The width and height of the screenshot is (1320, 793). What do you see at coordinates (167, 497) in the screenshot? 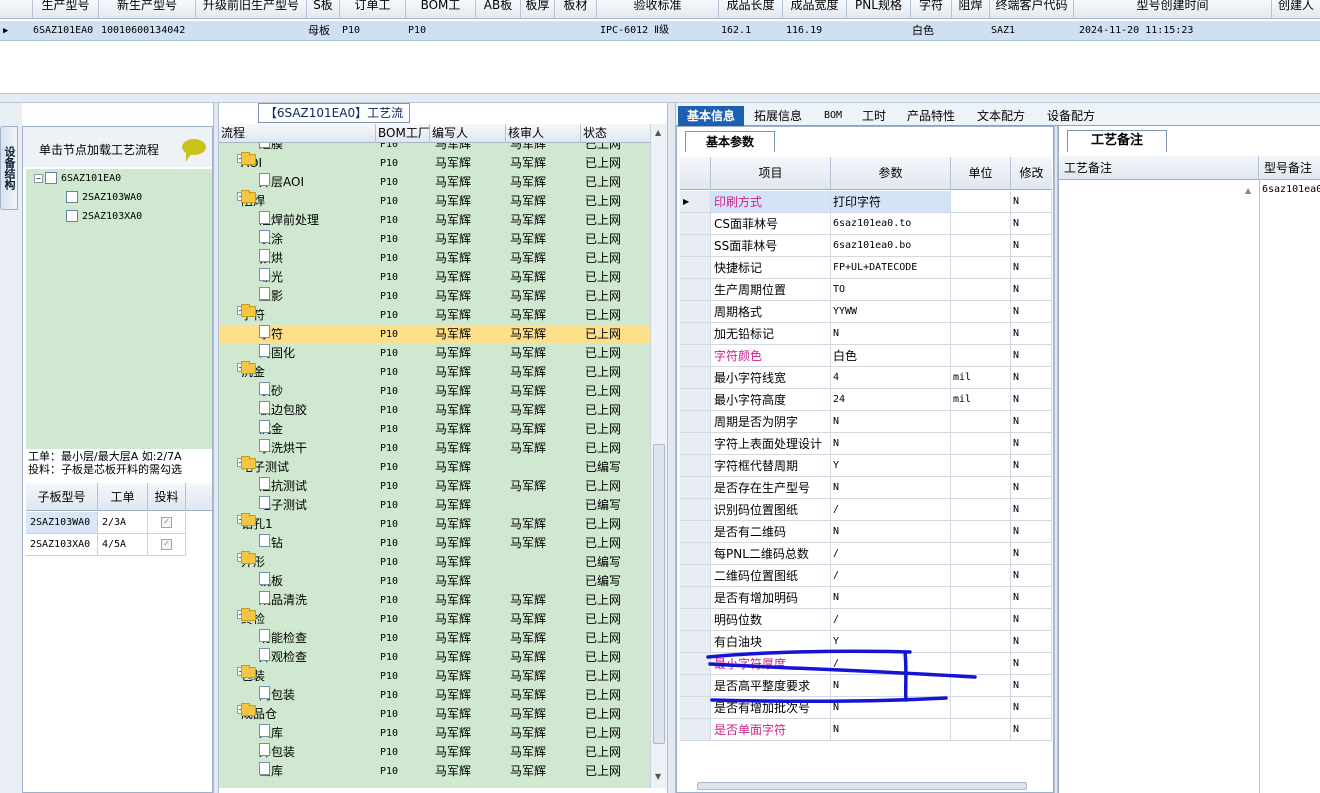
I see `col-header: 投料` at bounding box center [167, 497].